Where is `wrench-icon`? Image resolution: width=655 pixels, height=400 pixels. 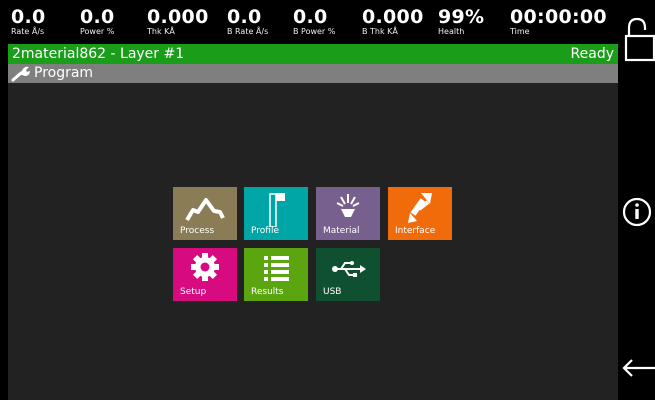
wrench-icon is located at coordinates (20, 74).